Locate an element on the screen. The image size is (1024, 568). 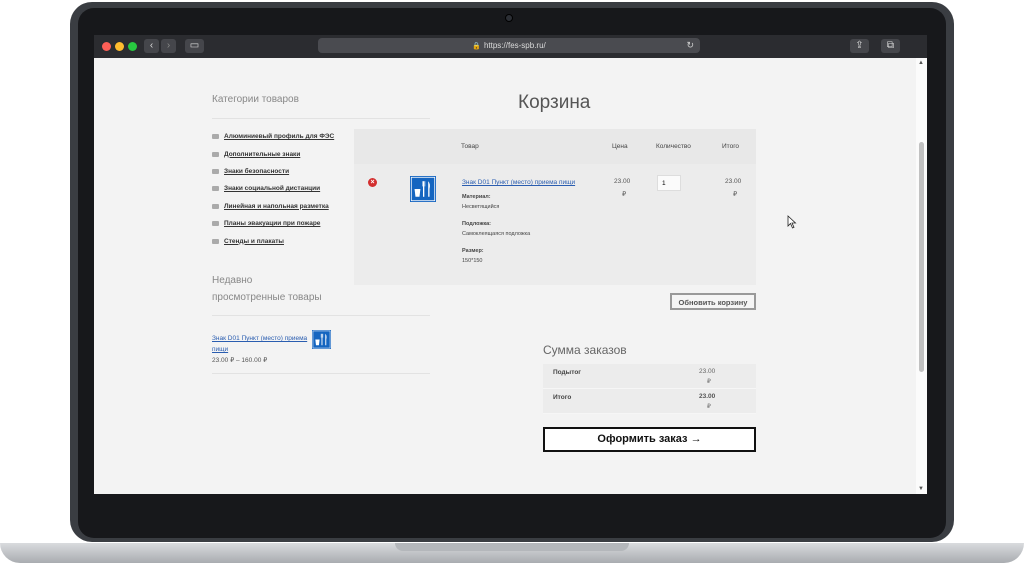
subtotal-currency: ₽ is located at coordinates (709, 382).